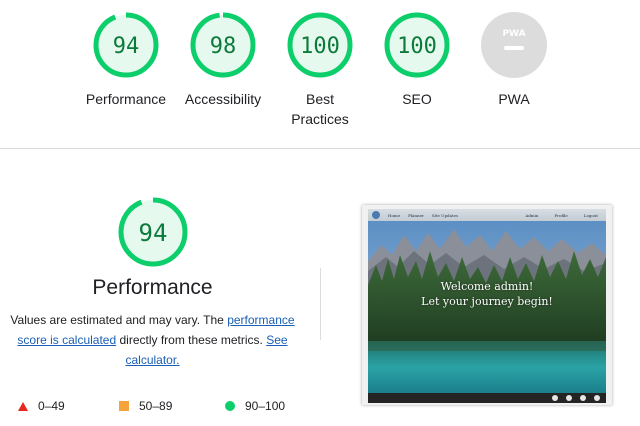  Describe the element at coordinates (417, 99) in the screenshot. I see `gauge-label: SEO` at that location.